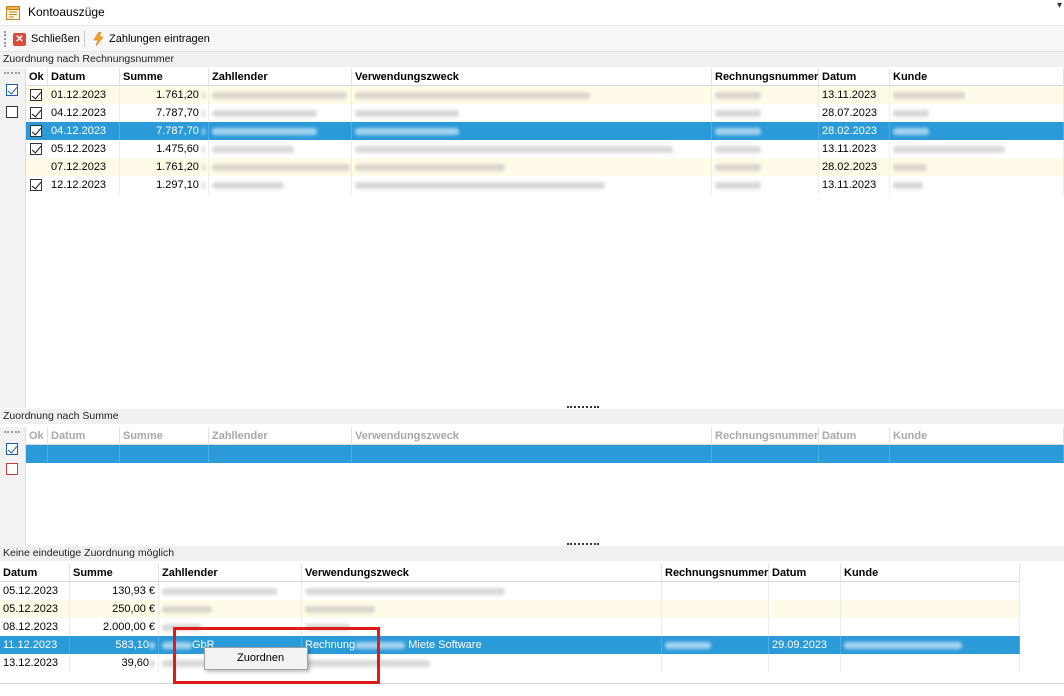  Describe the element at coordinates (114, 645) in the screenshot. I see `cell-summe: 583,10` at that location.